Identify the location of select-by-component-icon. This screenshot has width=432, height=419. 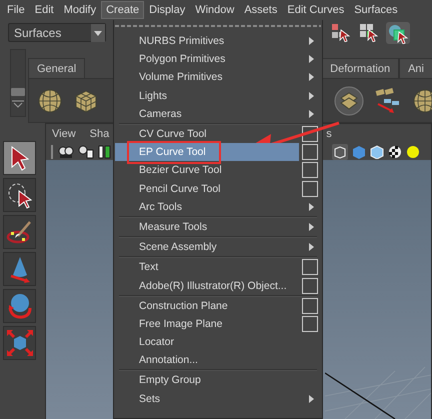
(340, 32).